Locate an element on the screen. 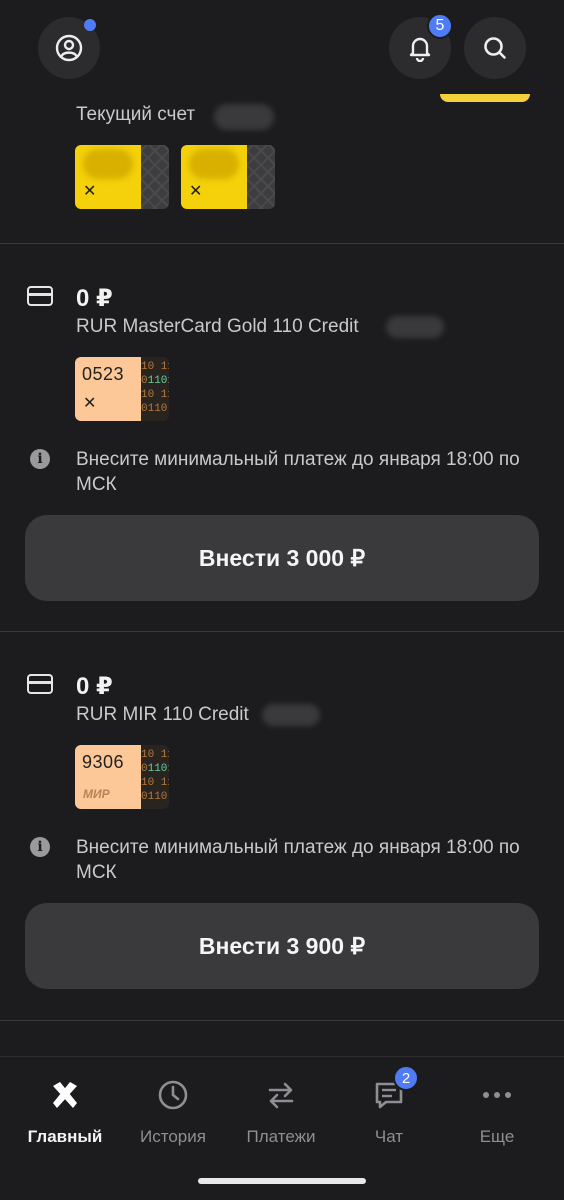  current-account-label: Текущий счет is located at coordinates (136, 114).